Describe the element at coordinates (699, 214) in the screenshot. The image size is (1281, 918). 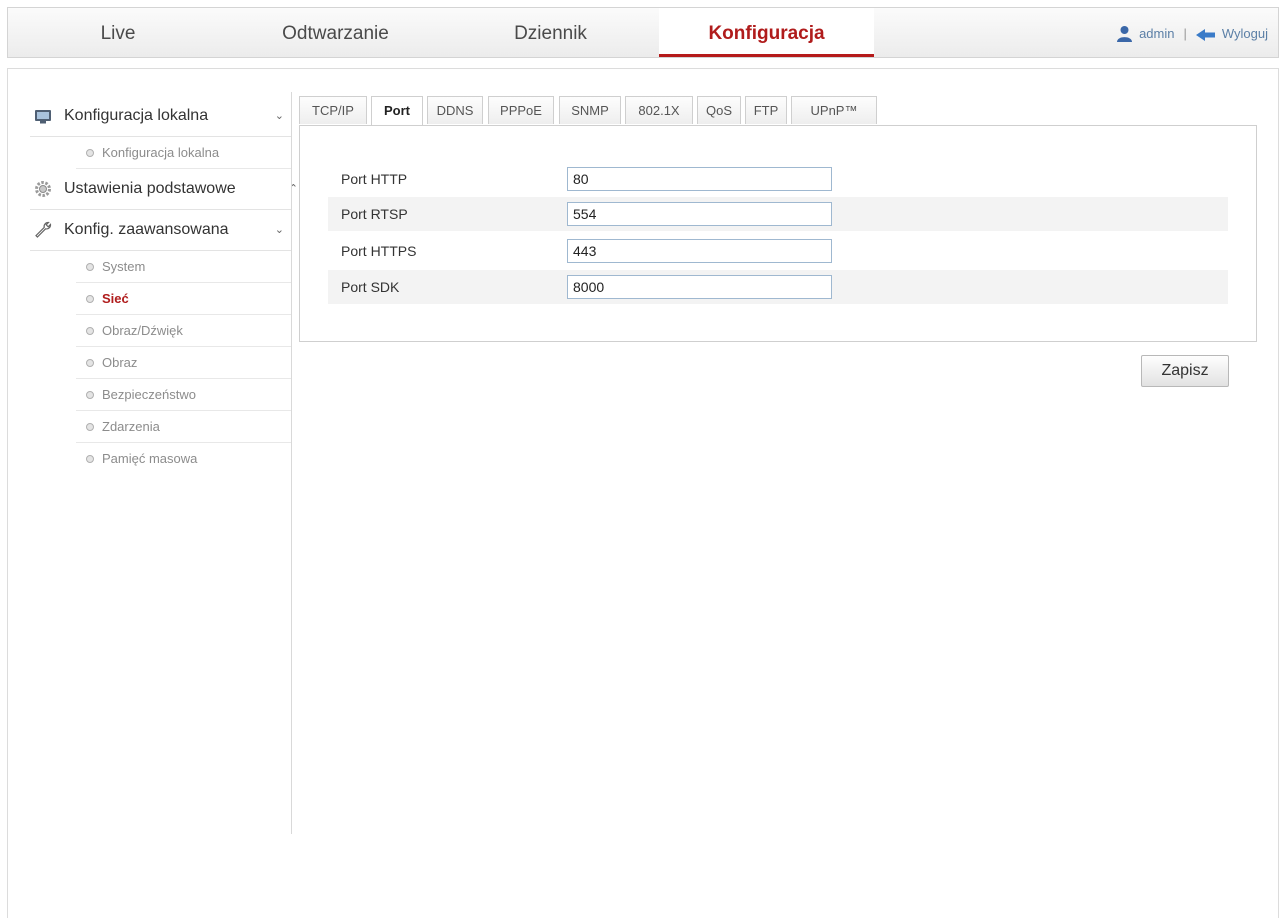
I see `rtsp-port-input` at that location.